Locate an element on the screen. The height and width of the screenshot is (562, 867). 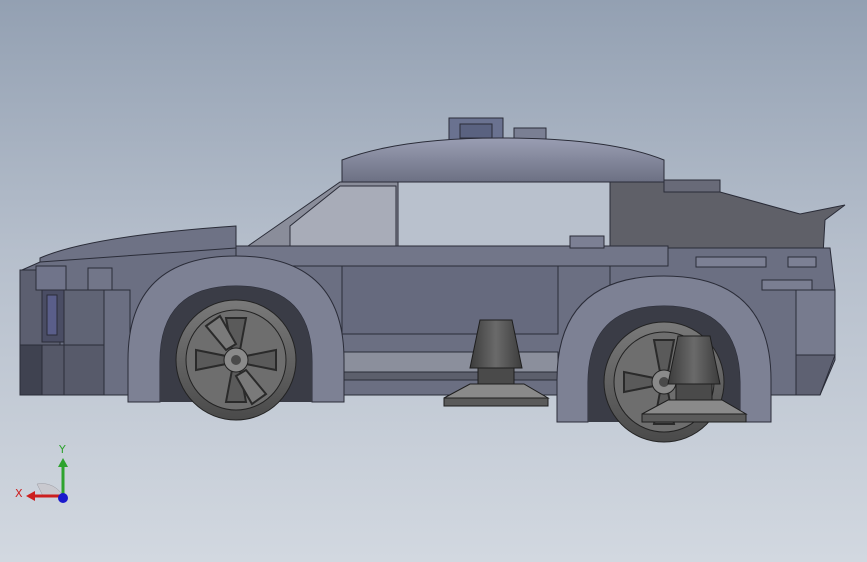
rear-spoiler is located at coordinates (727, 218).